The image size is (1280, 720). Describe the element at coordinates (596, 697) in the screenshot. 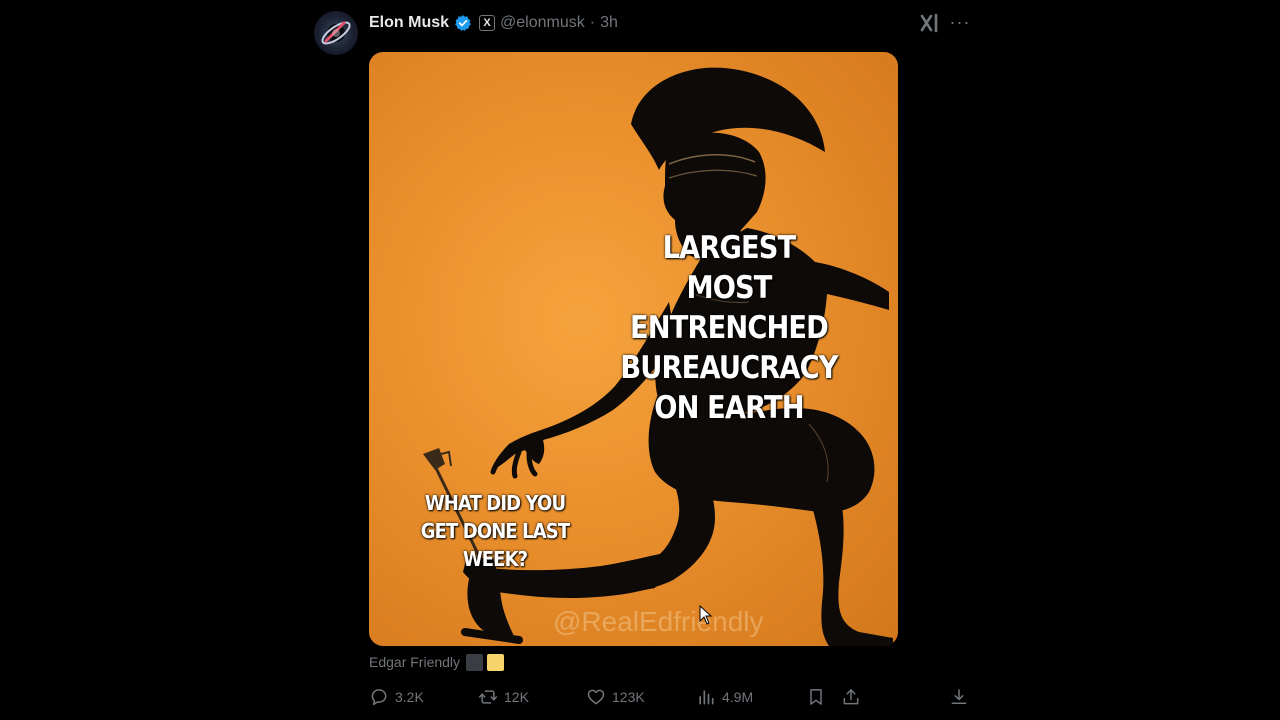

I see `heart-icon` at that location.